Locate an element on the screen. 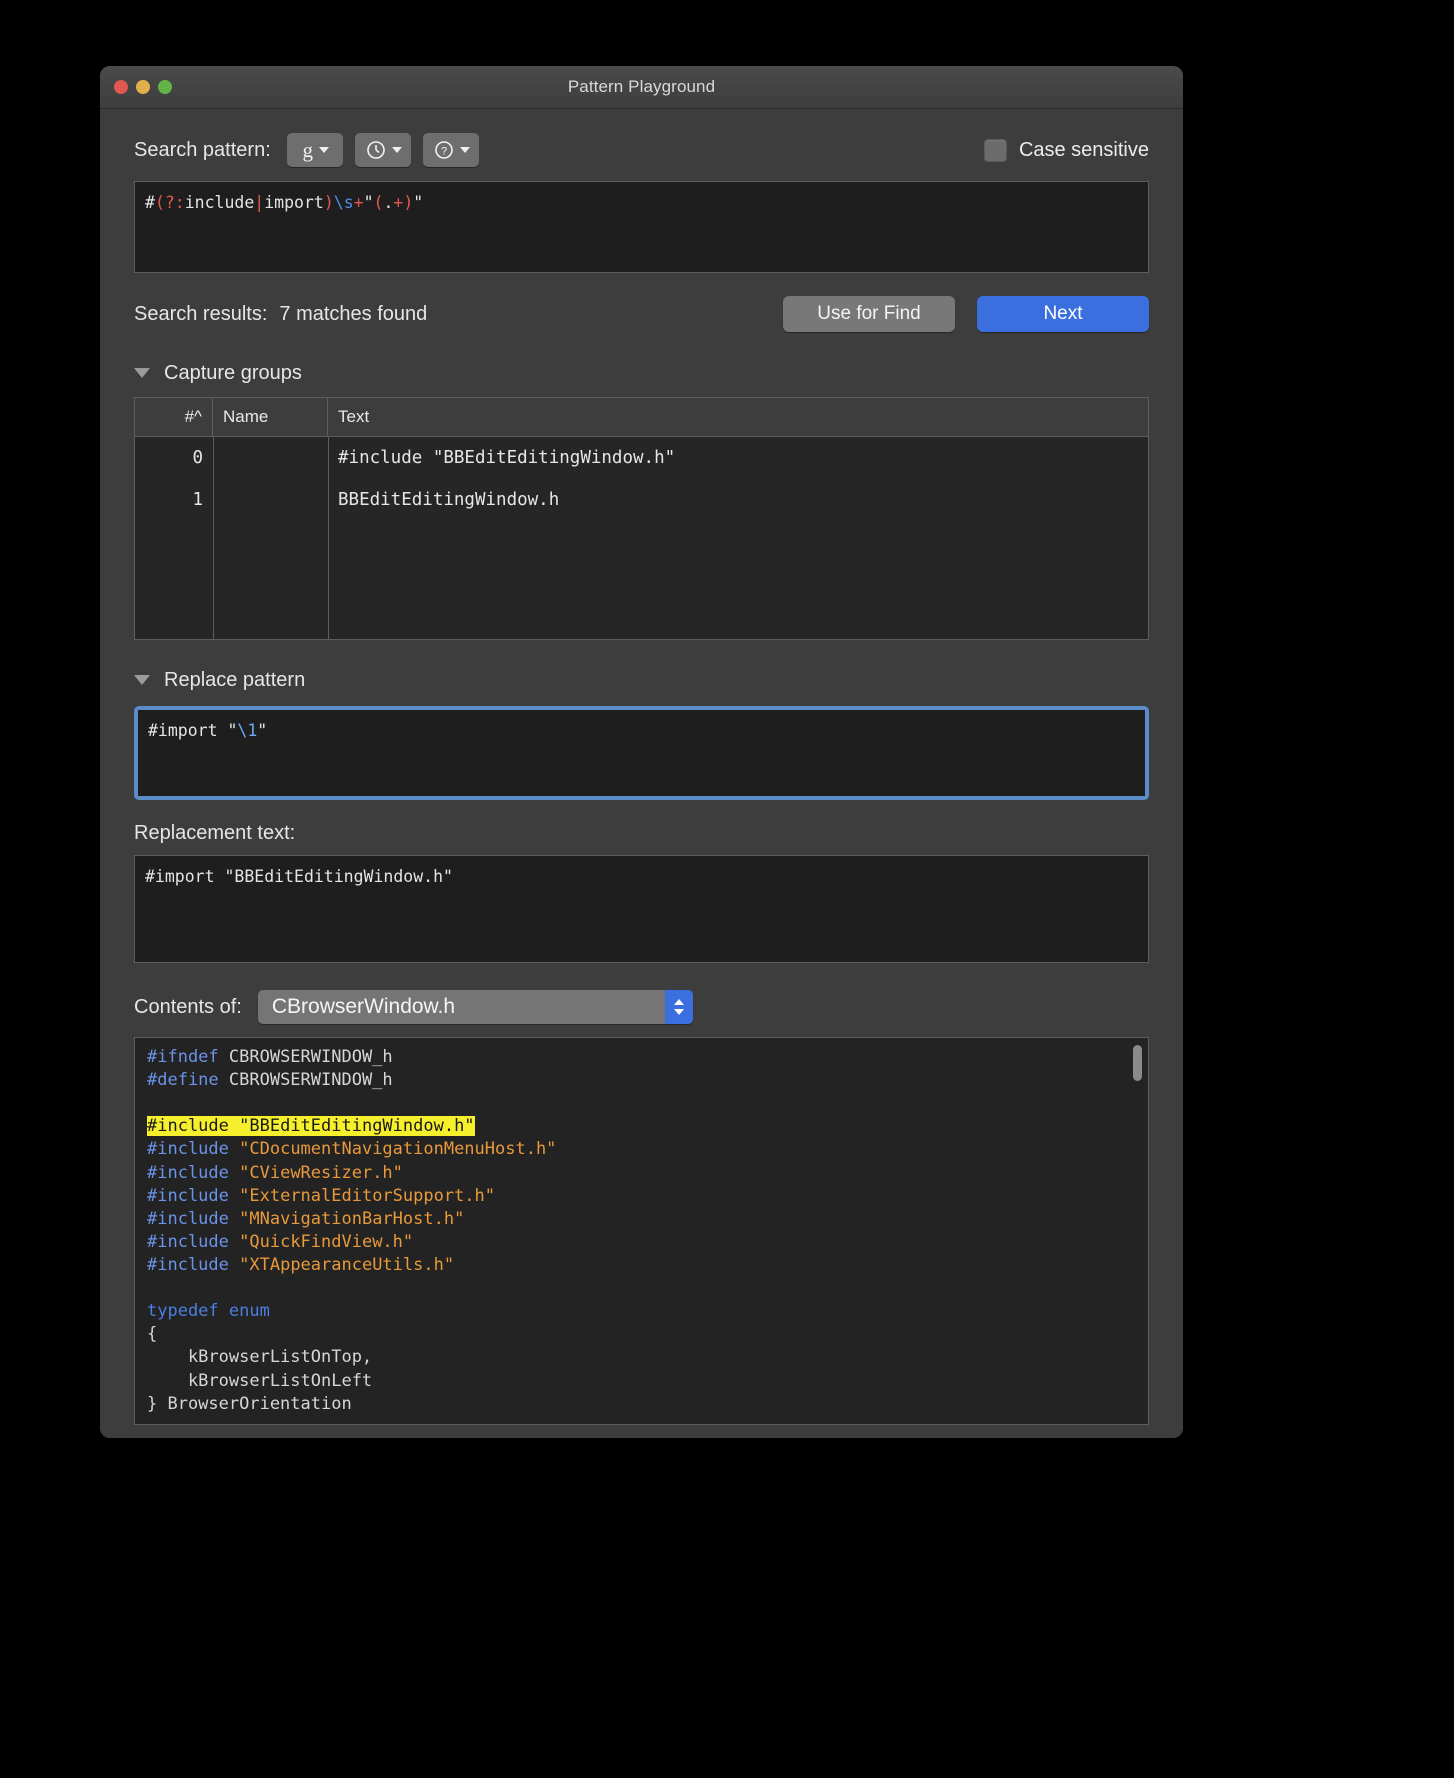 Image resolution: width=1454 pixels, height=1778 pixels. next-button: Next is located at coordinates (1063, 314).